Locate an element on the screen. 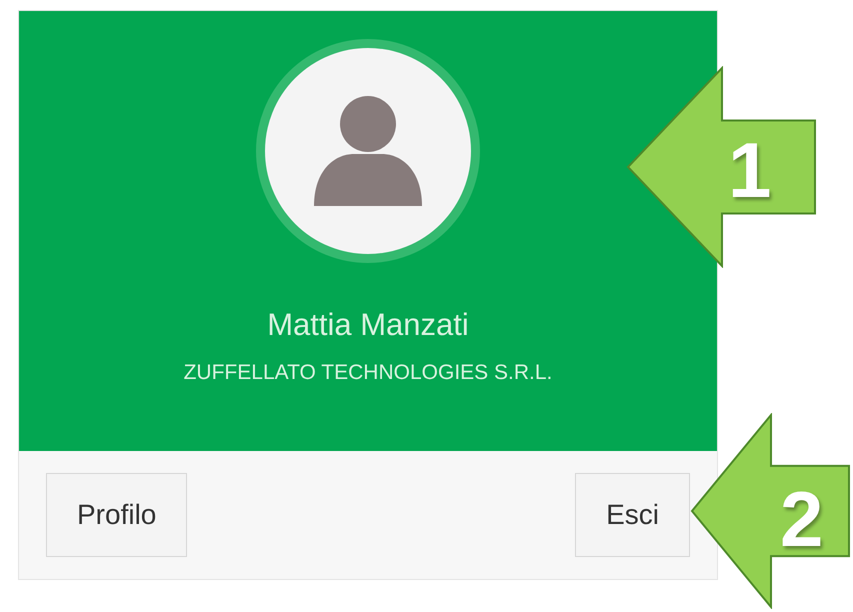 Image resolution: width=853 pixels, height=612 pixels. user-name: Mattia Manzati is located at coordinates (368, 325).